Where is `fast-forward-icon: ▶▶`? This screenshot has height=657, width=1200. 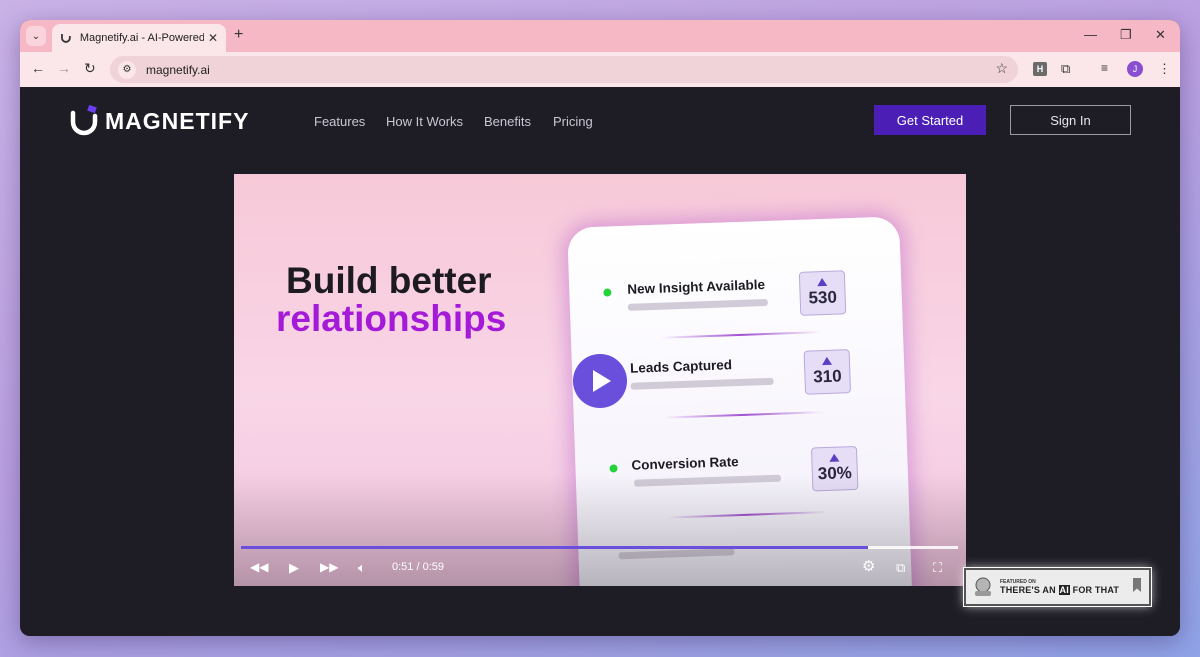 fast-forward-icon: ▶▶ is located at coordinates (329, 567).